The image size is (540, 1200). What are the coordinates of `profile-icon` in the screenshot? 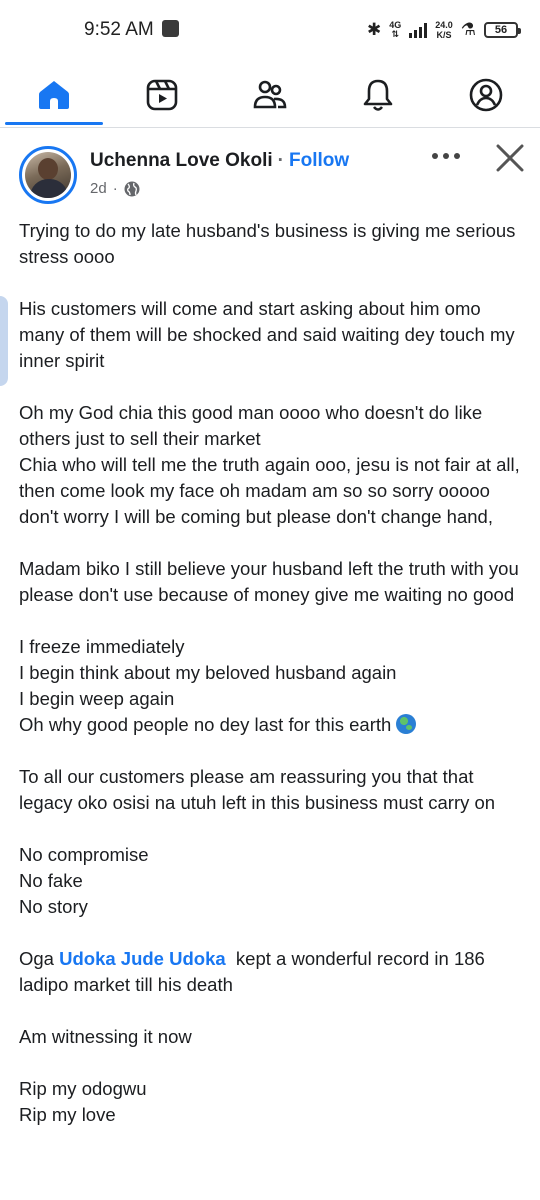 It's located at (486, 95).